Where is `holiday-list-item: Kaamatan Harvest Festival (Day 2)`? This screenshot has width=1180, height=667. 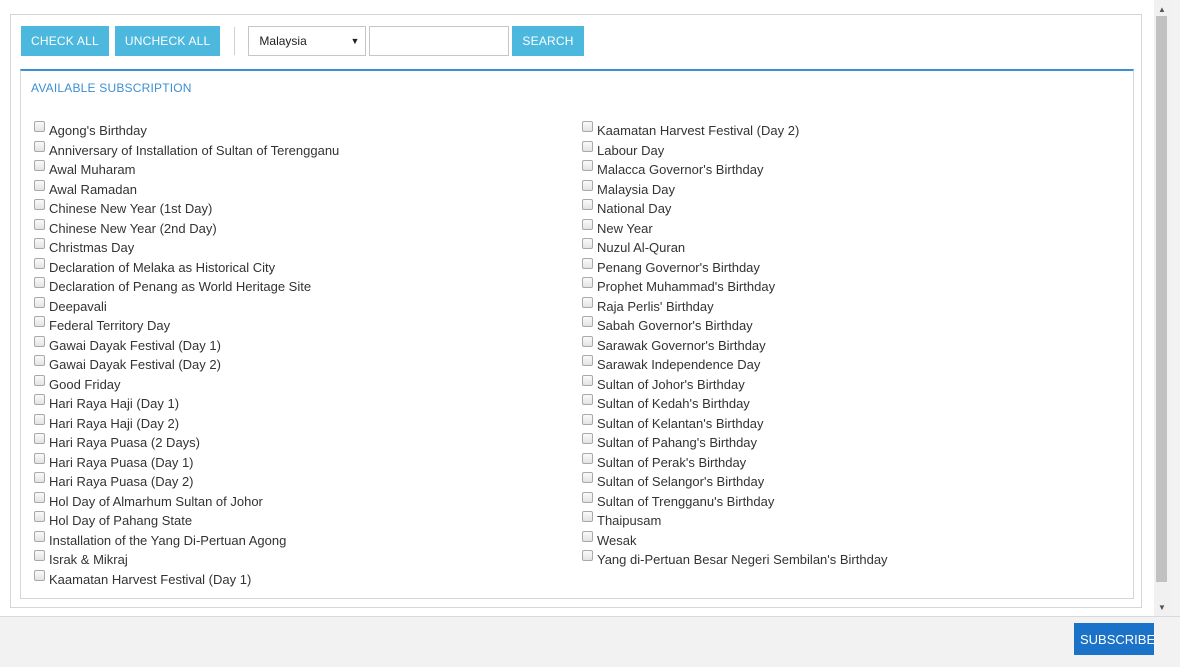 holiday-list-item: Kaamatan Harvest Festival (Day 2) is located at coordinates (735, 129).